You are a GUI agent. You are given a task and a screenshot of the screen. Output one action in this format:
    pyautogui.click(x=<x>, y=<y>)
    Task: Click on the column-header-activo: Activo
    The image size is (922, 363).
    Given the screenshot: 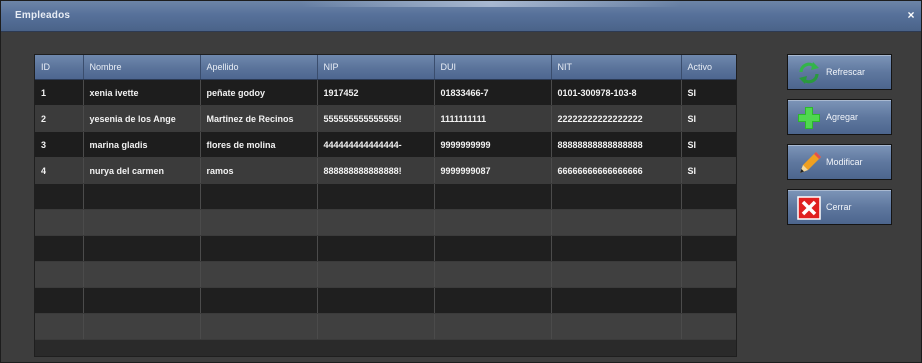 What is the action you would take?
    pyautogui.click(x=708, y=67)
    